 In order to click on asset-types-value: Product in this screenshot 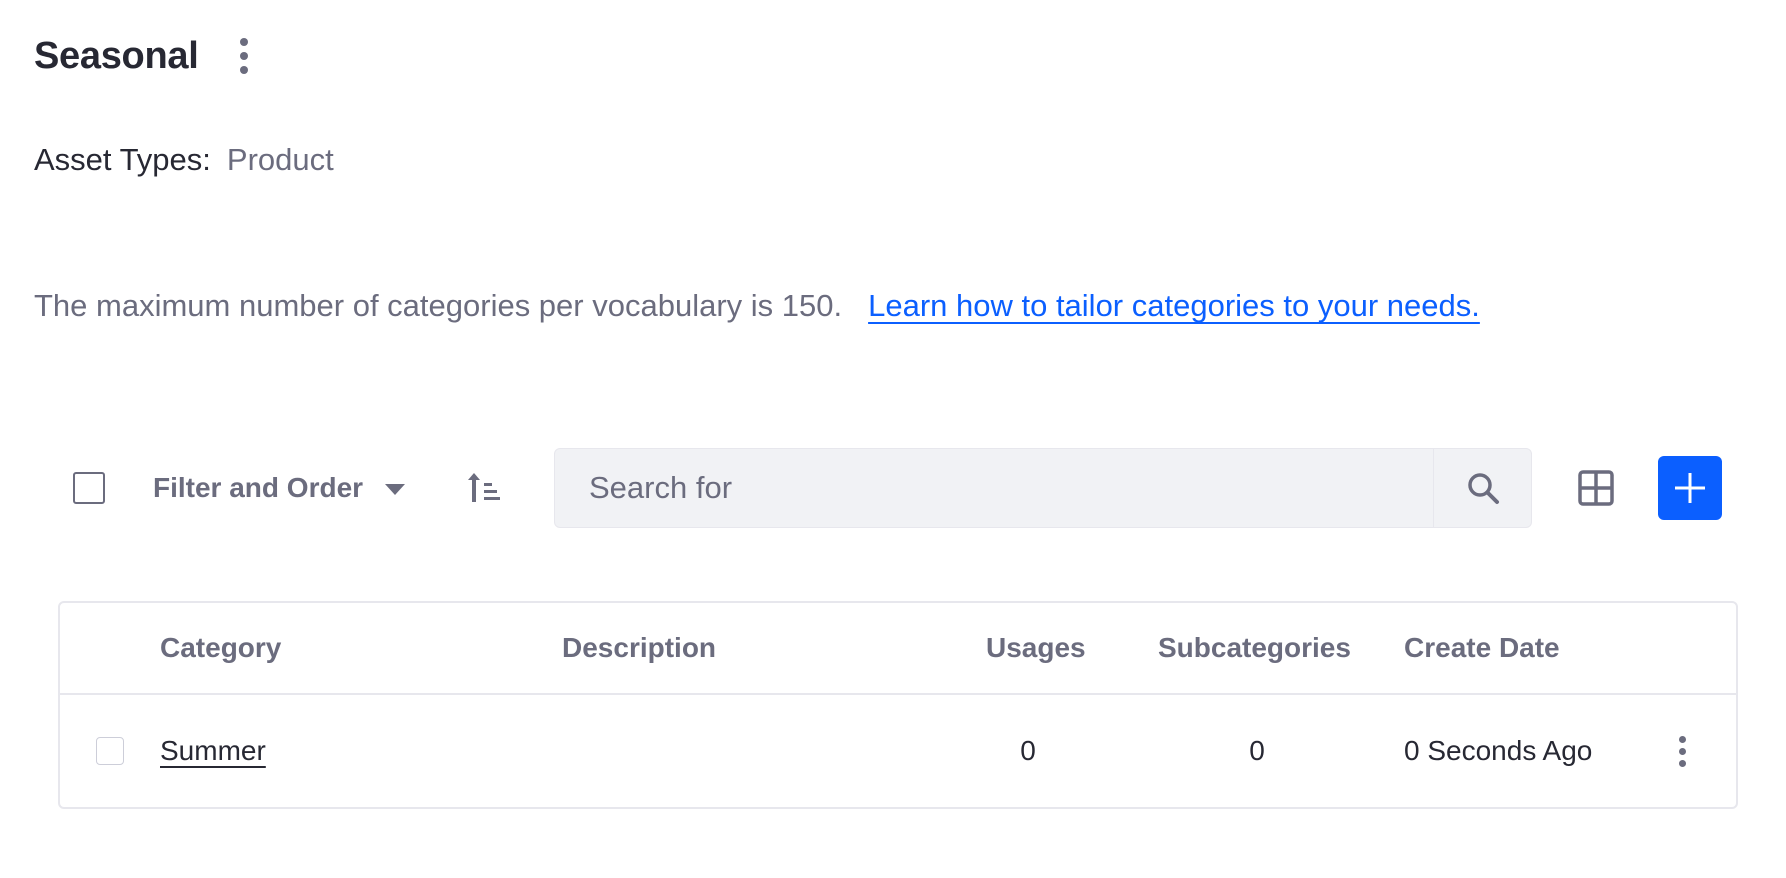, I will do `click(280, 159)`.